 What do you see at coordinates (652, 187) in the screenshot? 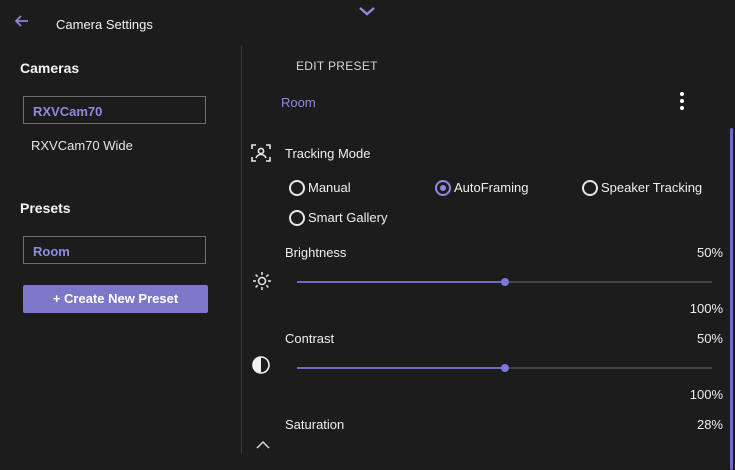
I see `radio-label: Speaker Tracking` at bounding box center [652, 187].